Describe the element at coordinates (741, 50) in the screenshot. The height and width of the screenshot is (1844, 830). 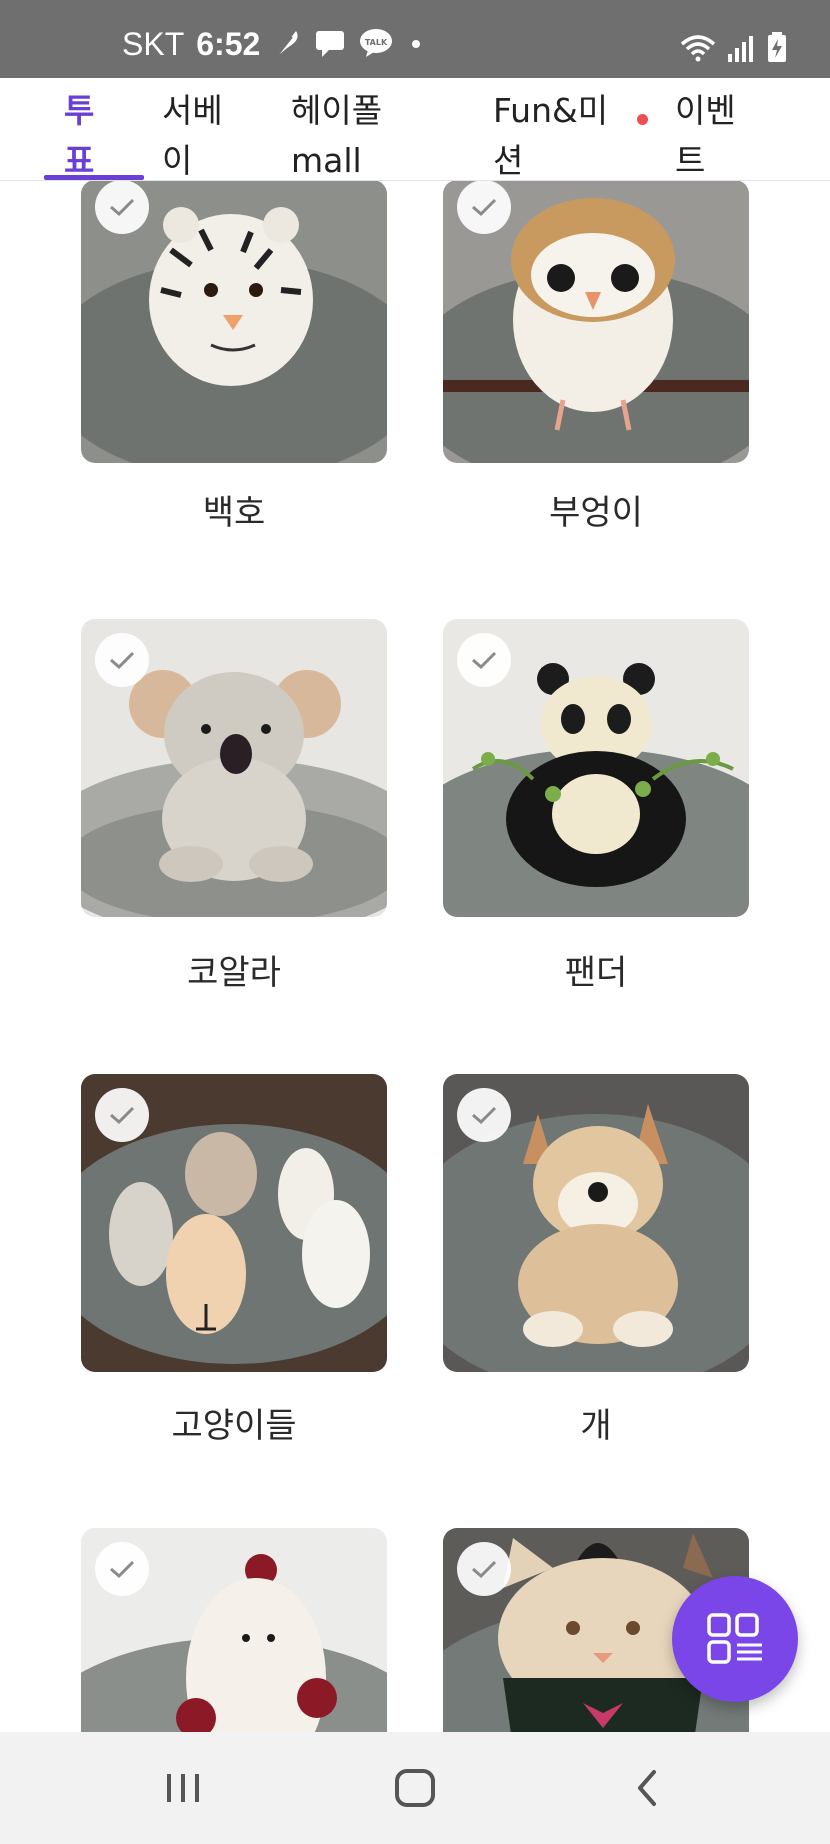
I see `signal-icon` at that location.